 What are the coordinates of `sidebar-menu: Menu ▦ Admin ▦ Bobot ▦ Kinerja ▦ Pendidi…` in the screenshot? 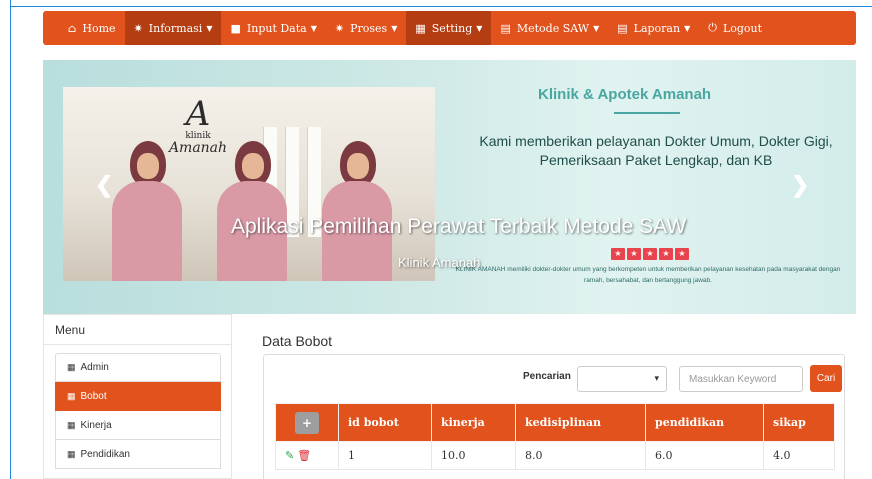 It's located at (137, 396).